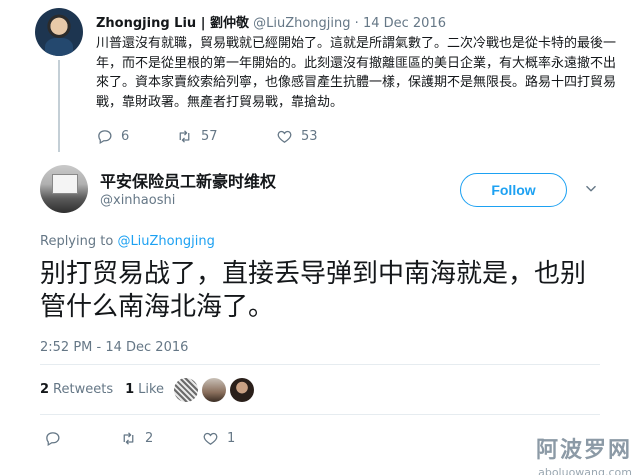  I want to click on retweets-stat: 2 Retweets, so click(76, 389).